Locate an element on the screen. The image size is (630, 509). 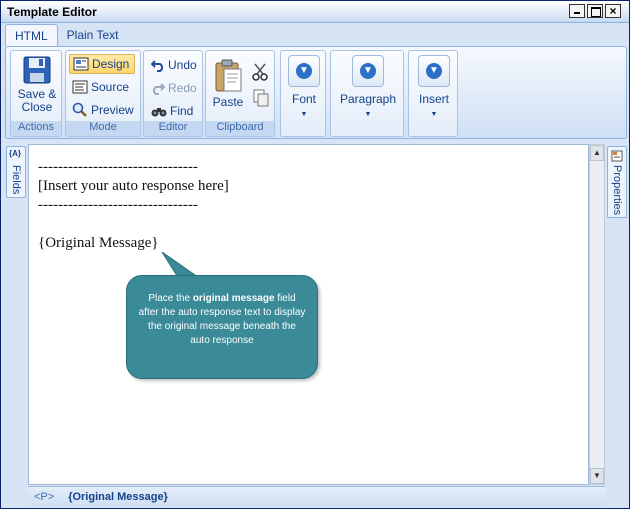
source-label: Source is located at coordinates (110, 87).